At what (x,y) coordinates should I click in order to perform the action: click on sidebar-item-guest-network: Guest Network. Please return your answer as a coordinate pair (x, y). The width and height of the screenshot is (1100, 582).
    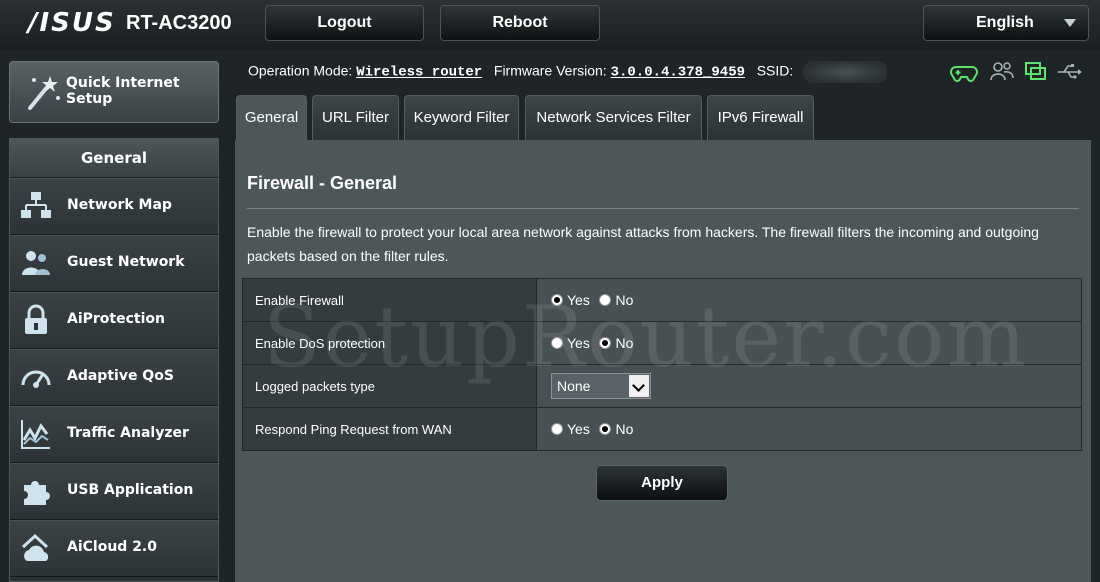
    Looking at the image, I should click on (114, 263).